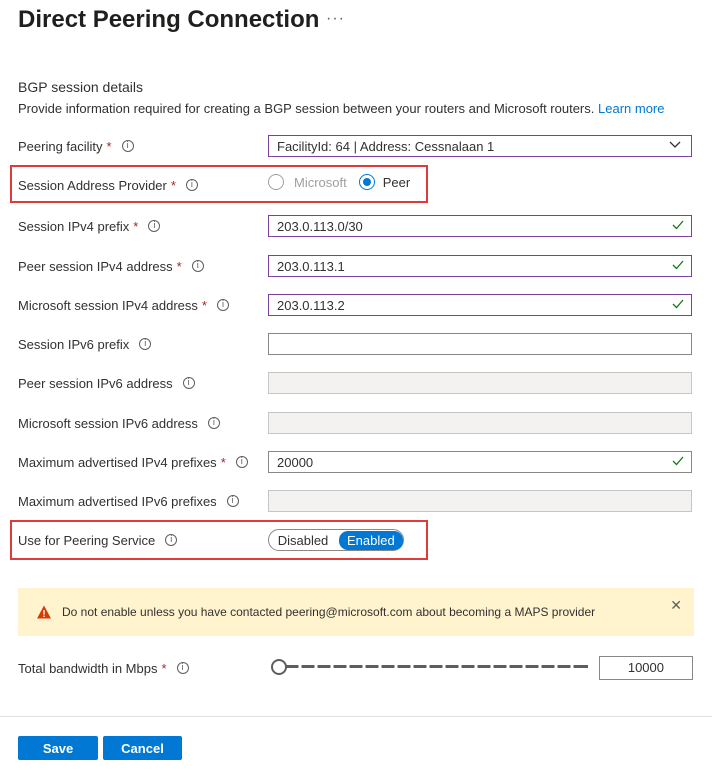 The width and height of the screenshot is (712, 770). What do you see at coordinates (320, 226) in the screenshot?
I see `input-value: 203.0.113.0/30` at bounding box center [320, 226].